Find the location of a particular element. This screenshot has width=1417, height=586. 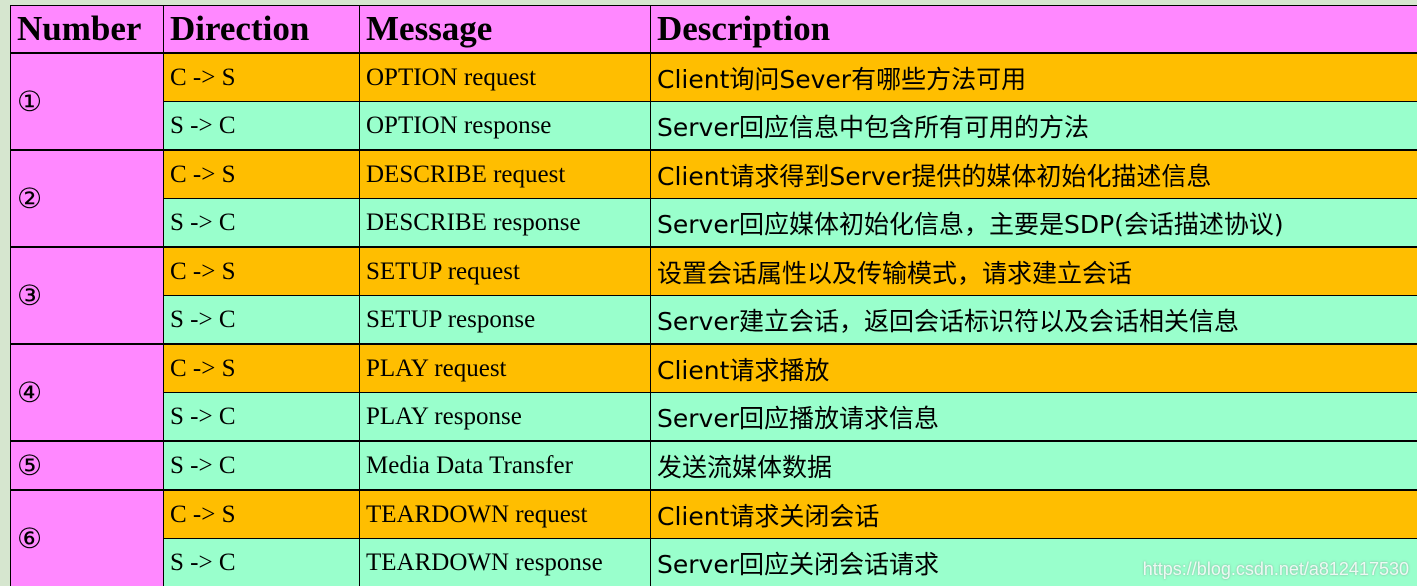

description-cell: 发送流媒体数据 is located at coordinates (1033, 465).